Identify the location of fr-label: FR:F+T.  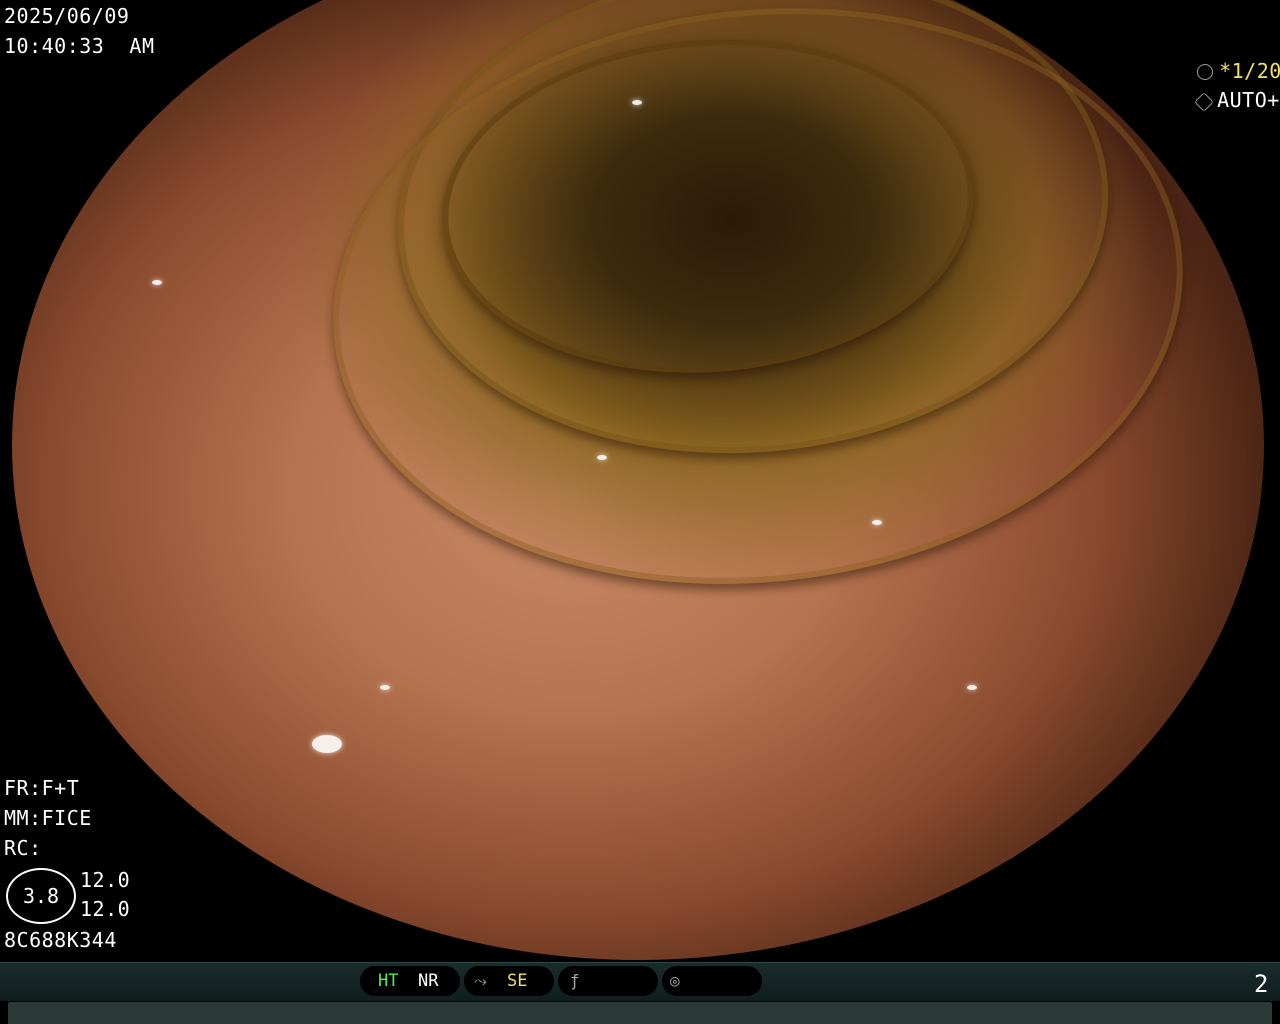
(42, 788).